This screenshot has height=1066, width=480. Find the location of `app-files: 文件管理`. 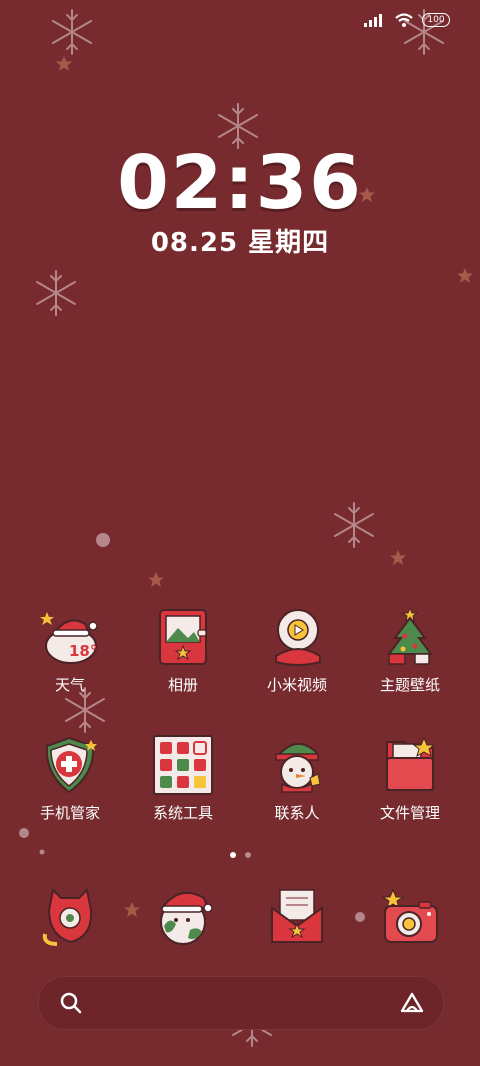

app-files: 文件管理 is located at coordinates (410, 778).